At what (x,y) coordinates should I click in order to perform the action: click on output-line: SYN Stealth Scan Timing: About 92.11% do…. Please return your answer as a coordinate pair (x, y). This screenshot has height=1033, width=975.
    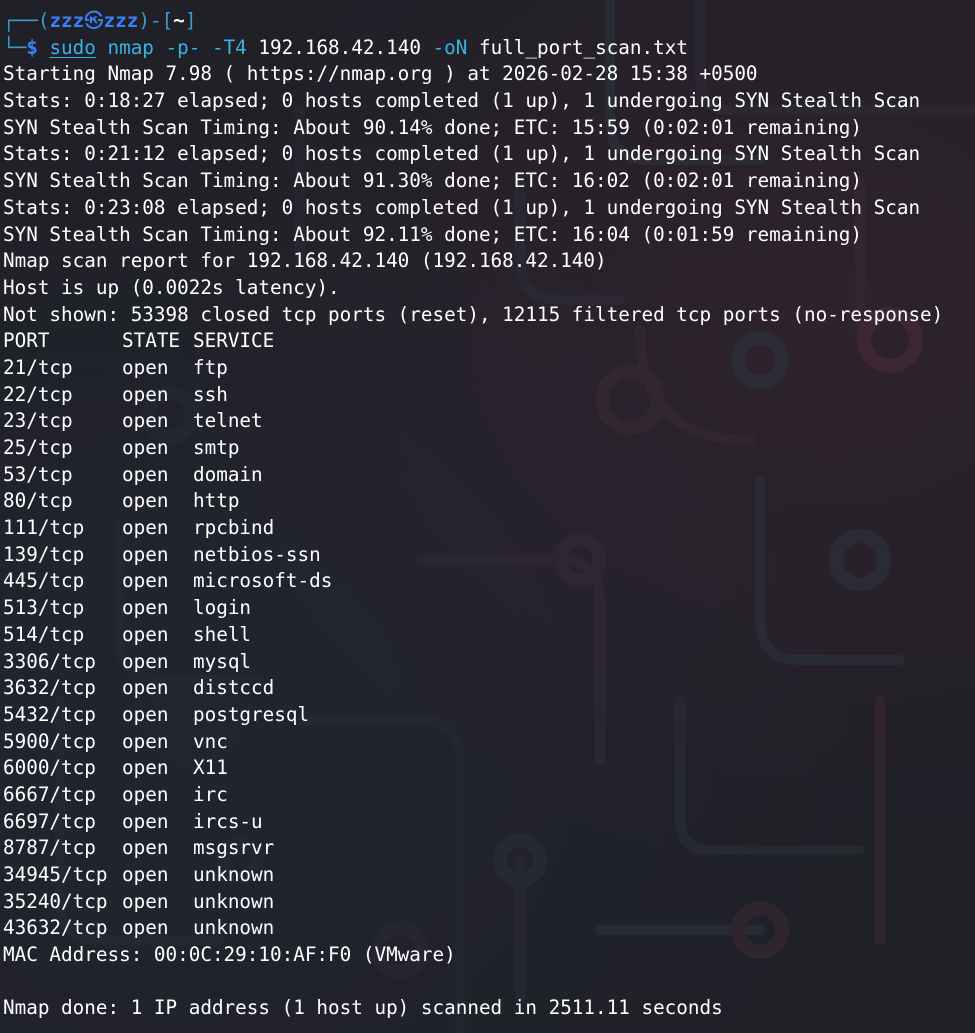
    Looking at the image, I should click on (433, 234).